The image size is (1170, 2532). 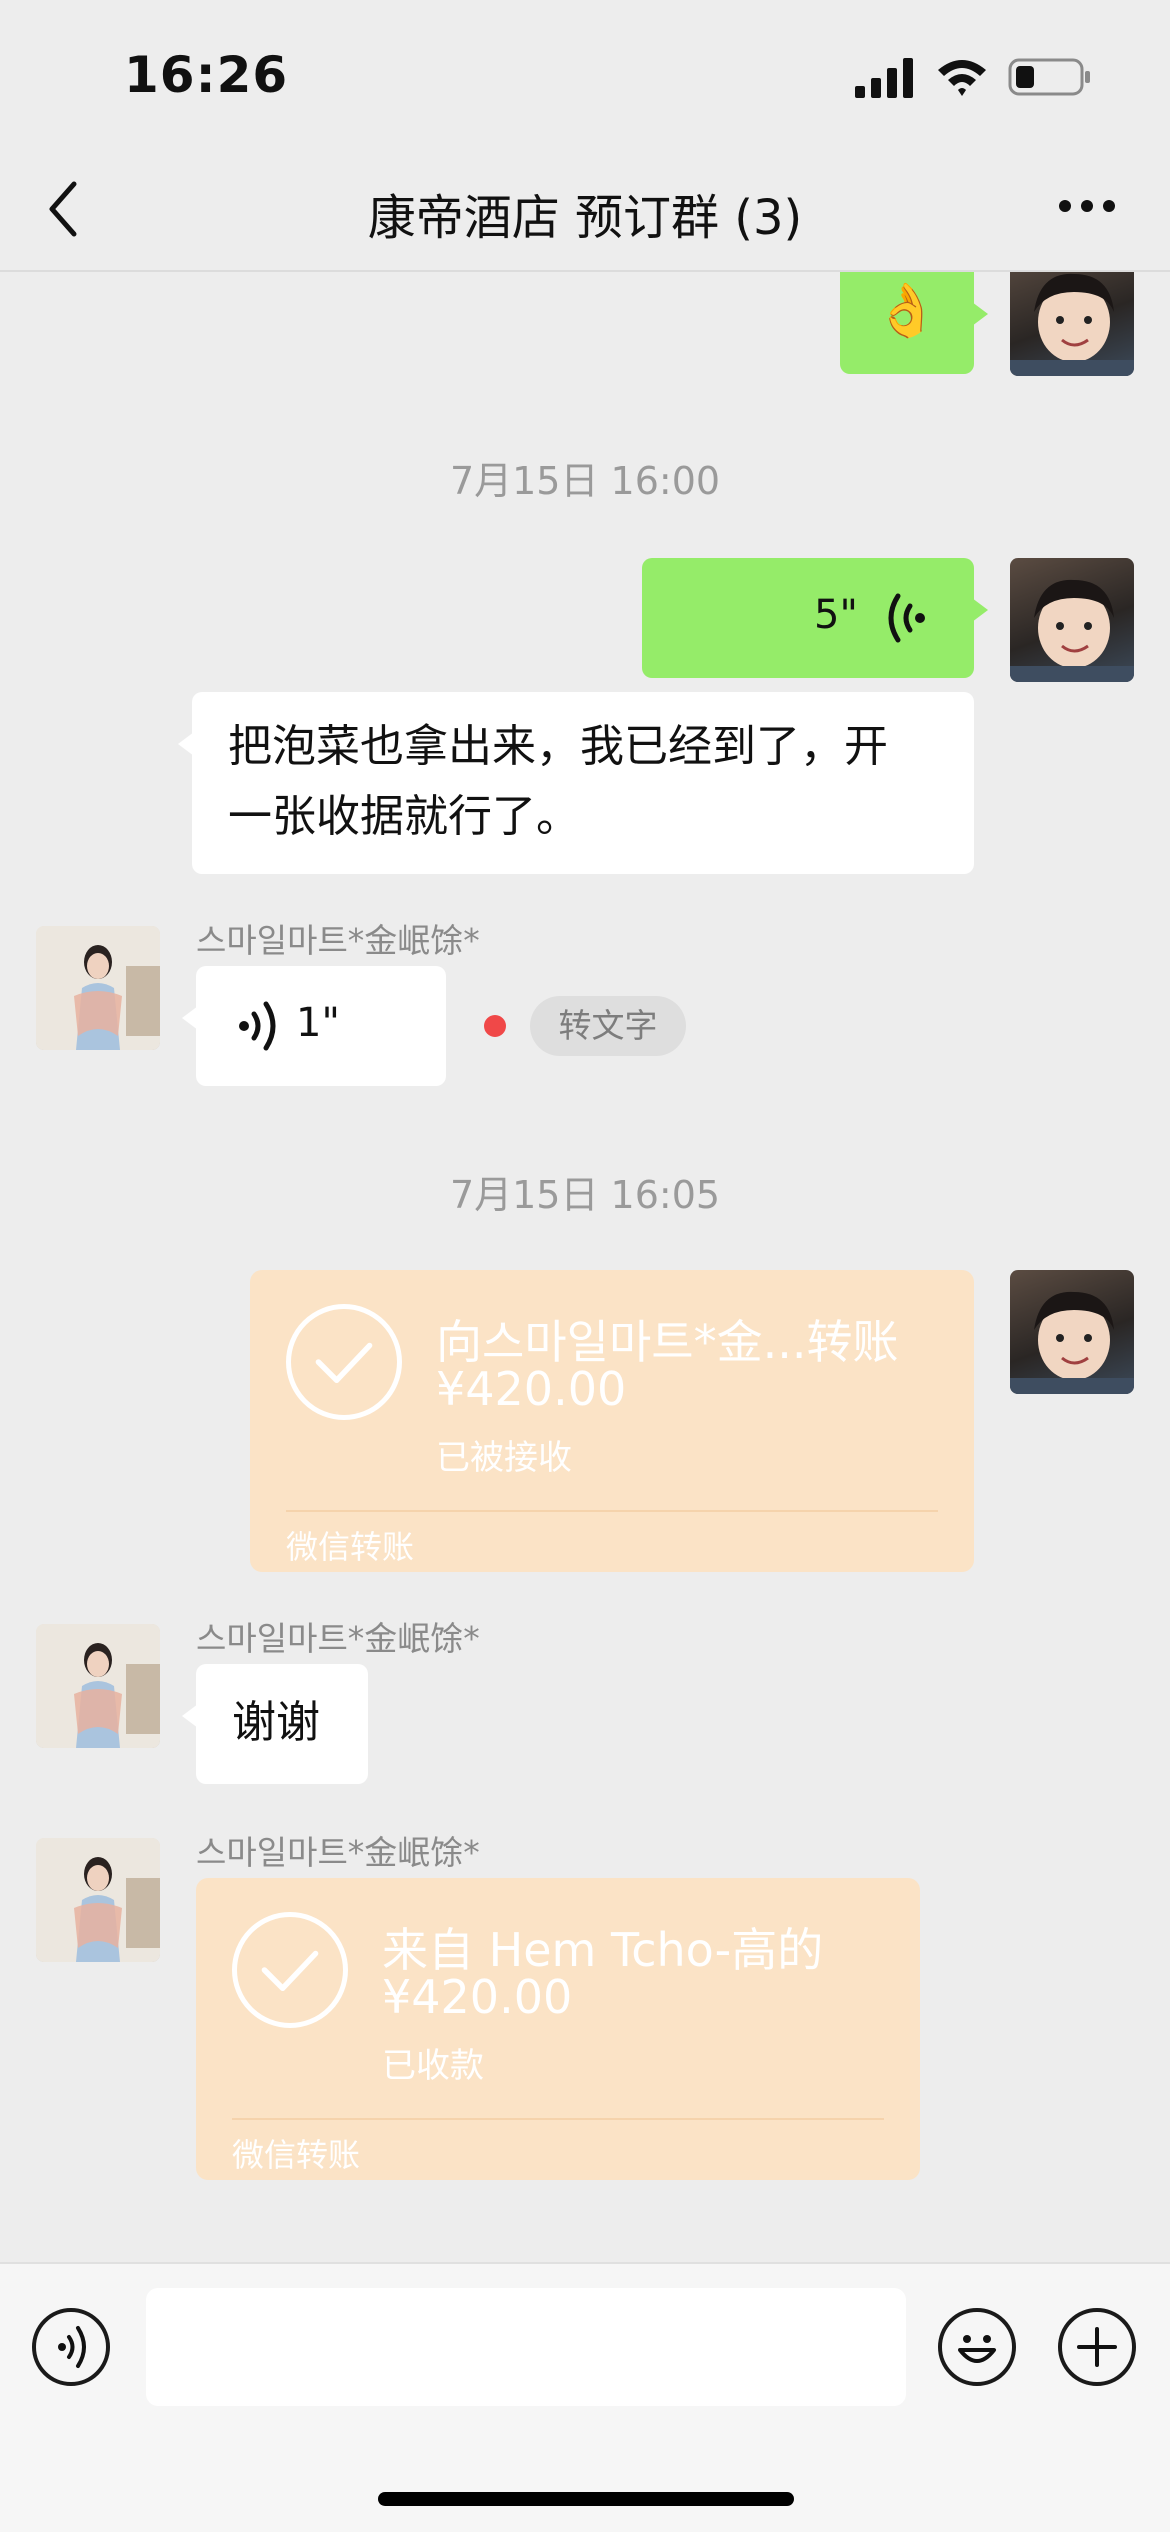 I want to click on cellular-signal-icon, so click(x=884, y=78).